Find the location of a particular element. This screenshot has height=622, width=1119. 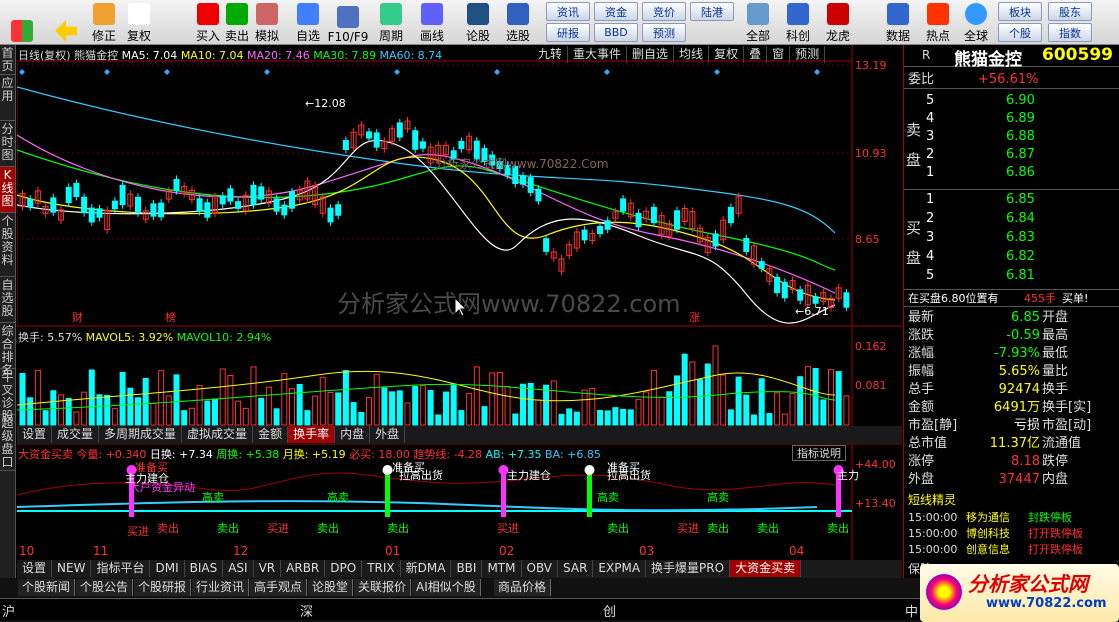

indicator-tab-0: 设置 is located at coordinates (35, 568).